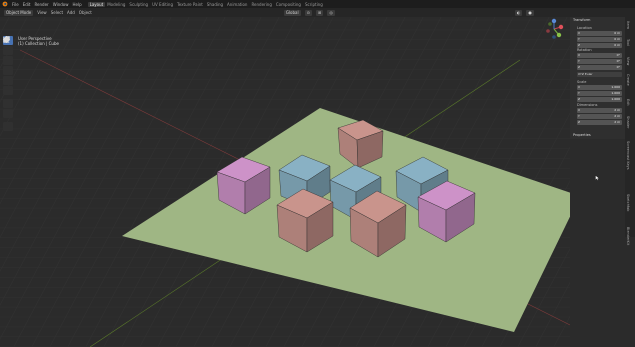 The width and height of the screenshot is (635, 347). What do you see at coordinates (599, 93) in the screenshot?
I see `scale-y-field: Y 1.000` at bounding box center [599, 93].